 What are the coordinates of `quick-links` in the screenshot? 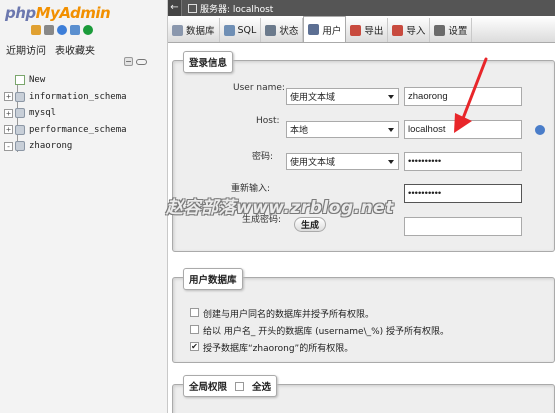 It's located at (62, 30).